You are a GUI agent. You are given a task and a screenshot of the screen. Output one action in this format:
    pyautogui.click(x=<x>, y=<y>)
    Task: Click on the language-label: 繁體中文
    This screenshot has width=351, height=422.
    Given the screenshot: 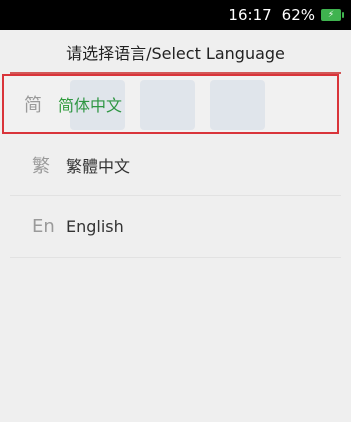 What is the action you would take?
    pyautogui.click(x=98, y=166)
    